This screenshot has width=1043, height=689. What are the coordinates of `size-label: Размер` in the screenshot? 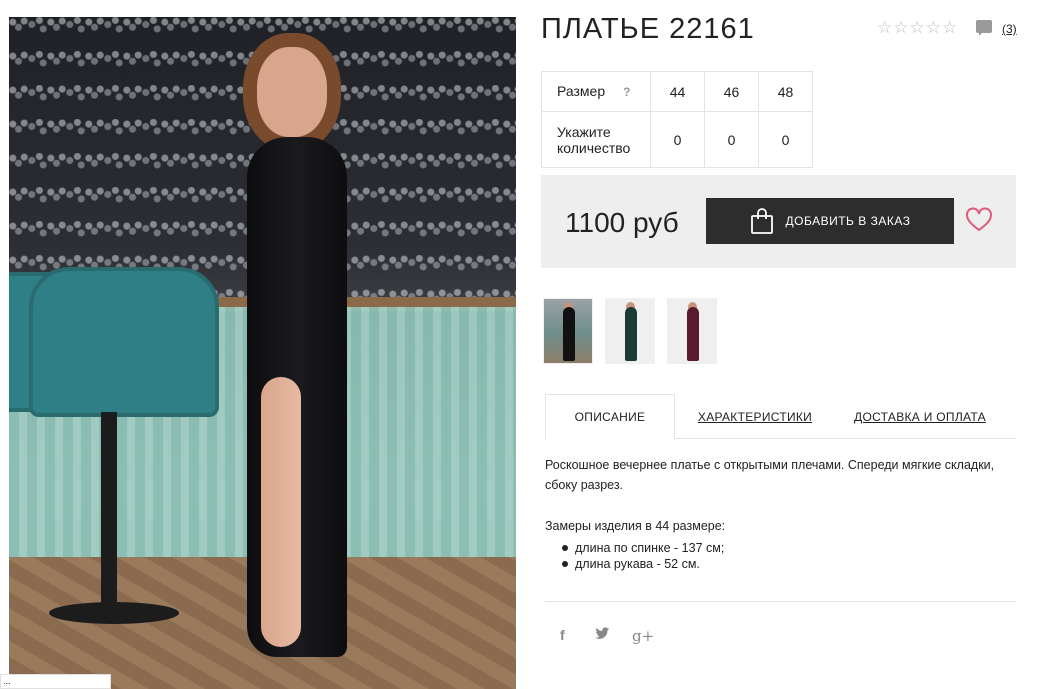 It's located at (581, 91).